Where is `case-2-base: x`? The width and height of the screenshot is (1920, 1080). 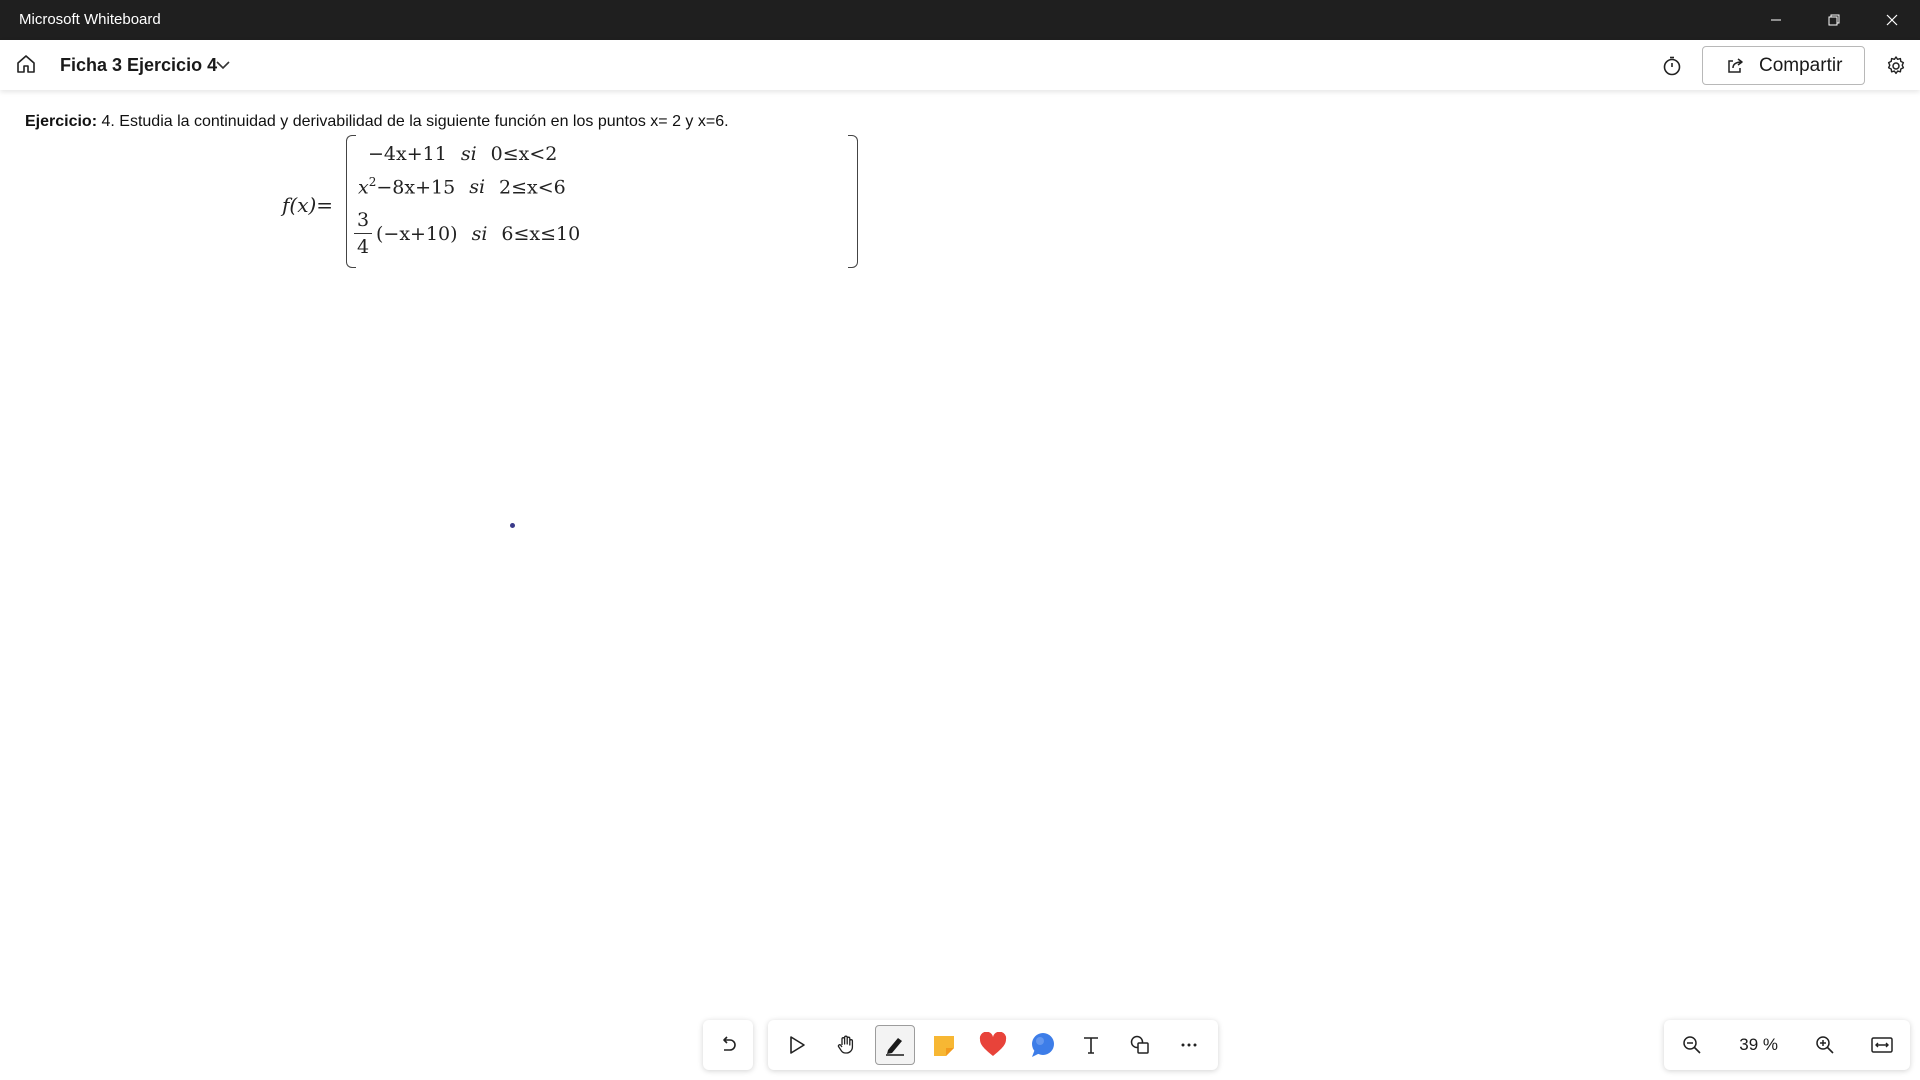
case-2-base: x is located at coordinates (363, 187).